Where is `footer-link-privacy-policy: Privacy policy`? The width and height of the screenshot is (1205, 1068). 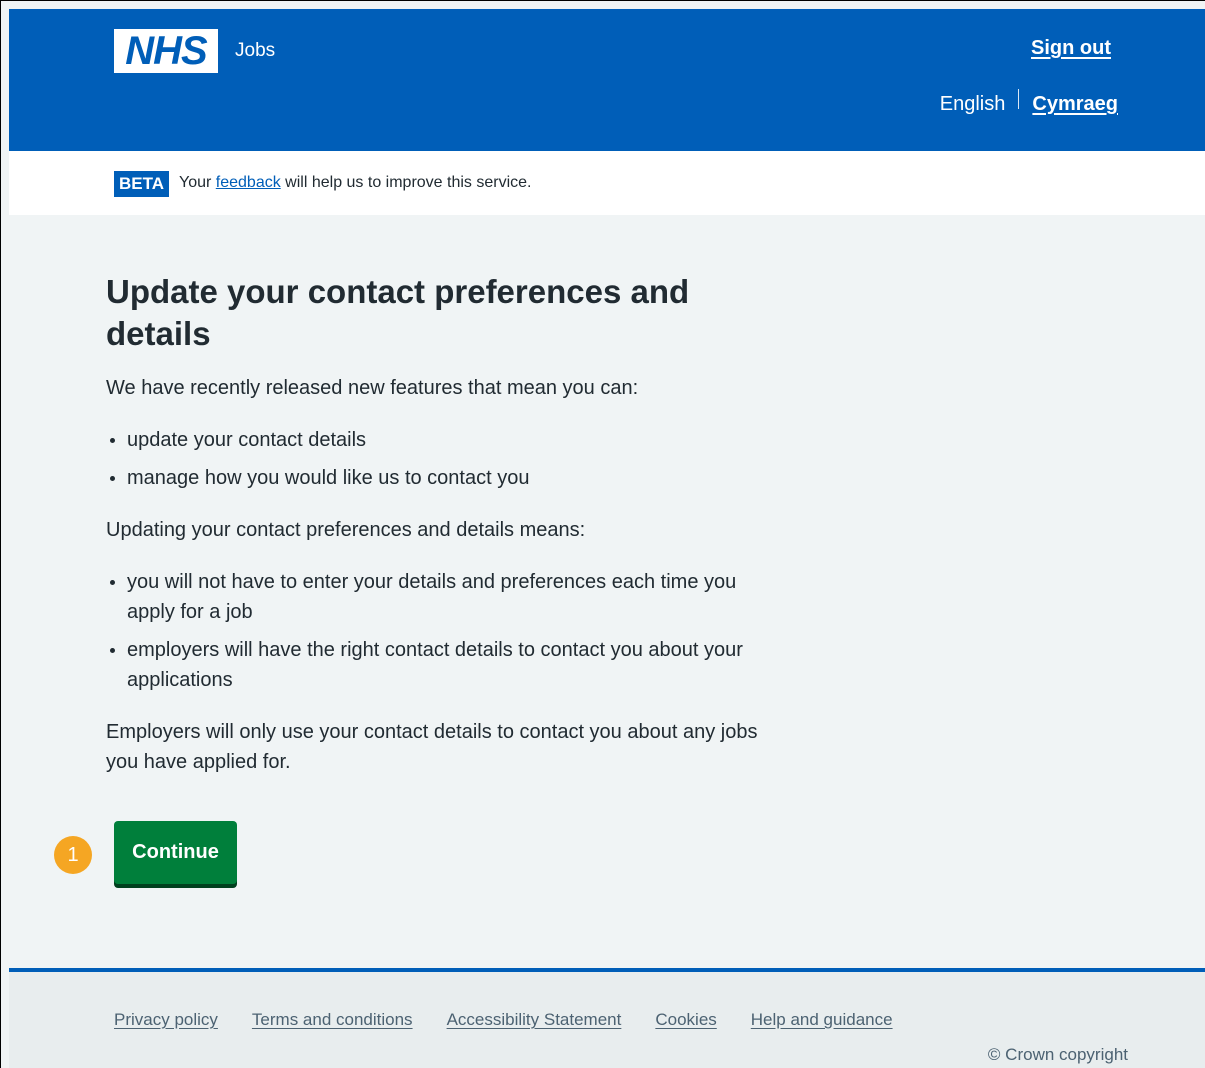 footer-link-privacy-policy: Privacy policy is located at coordinates (166, 1020).